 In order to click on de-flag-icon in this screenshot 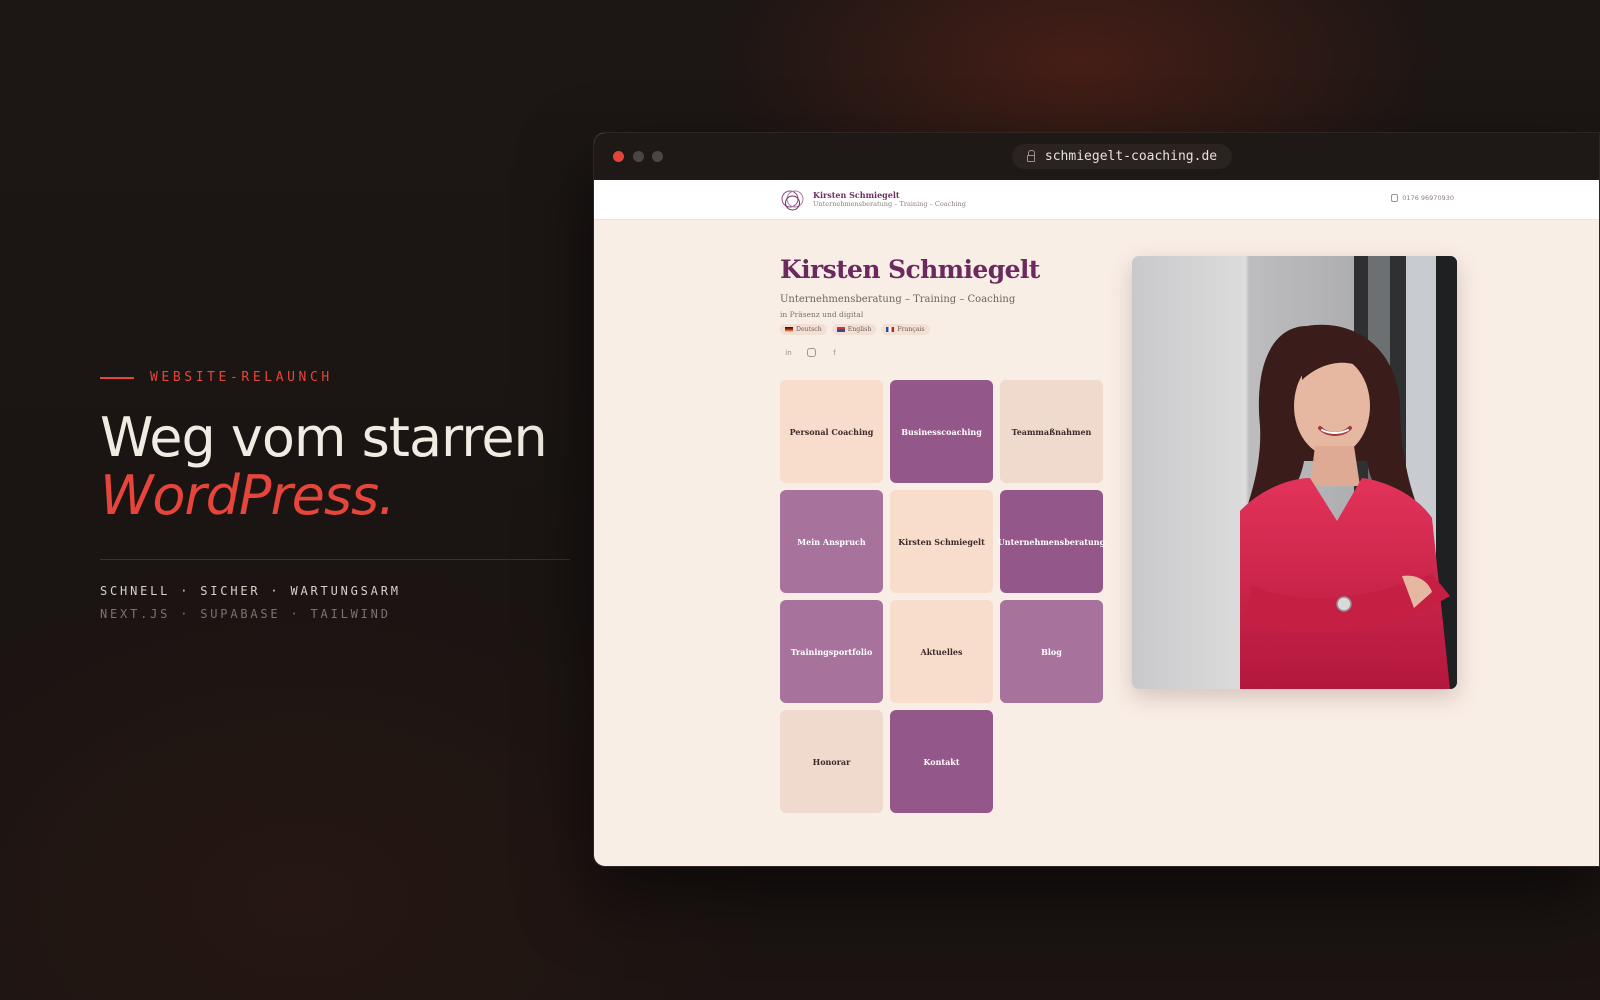, I will do `click(789, 329)`.